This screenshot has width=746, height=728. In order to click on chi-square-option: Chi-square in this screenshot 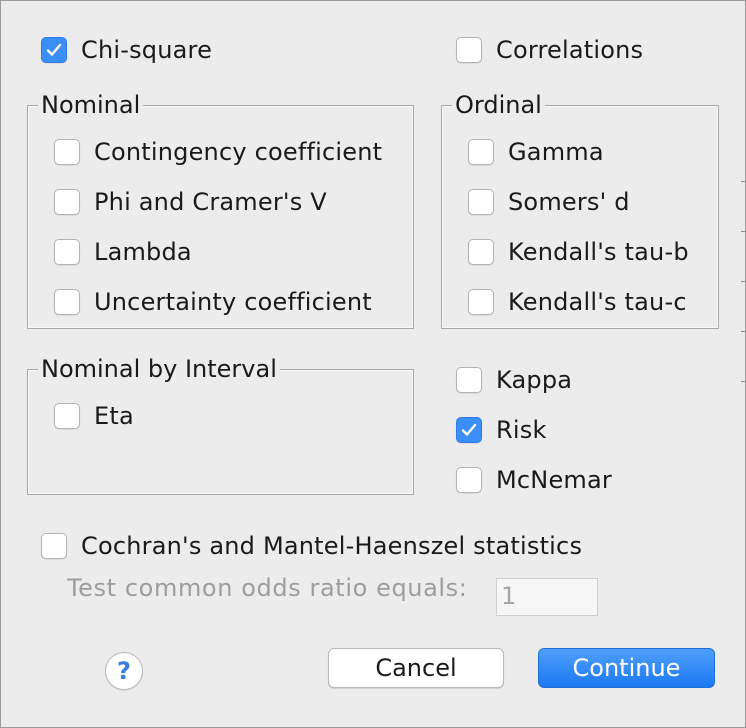, I will do `click(126, 50)`.